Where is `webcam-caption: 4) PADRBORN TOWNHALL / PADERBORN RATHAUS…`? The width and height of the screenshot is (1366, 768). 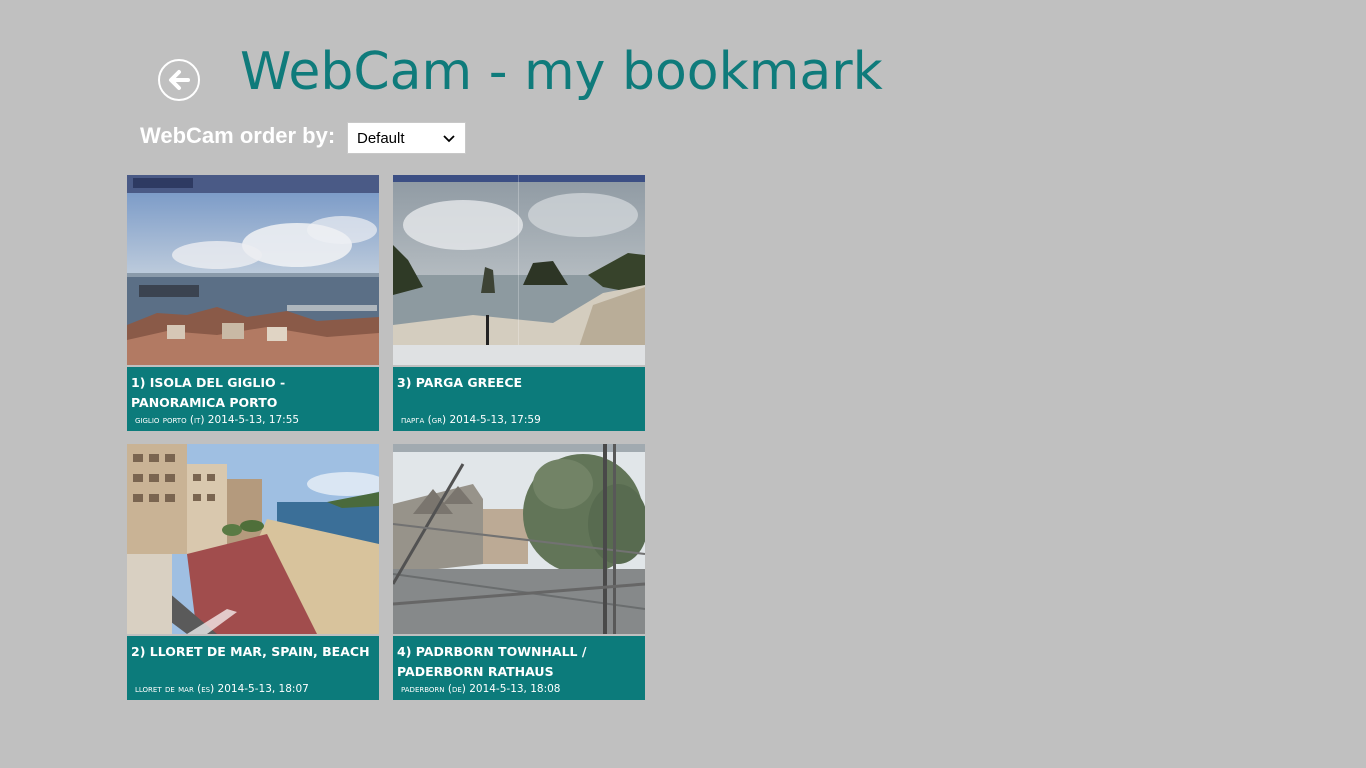
webcam-caption: 4) PADRBORN TOWNHALL / PADERBORN RATHAUS… is located at coordinates (519, 668).